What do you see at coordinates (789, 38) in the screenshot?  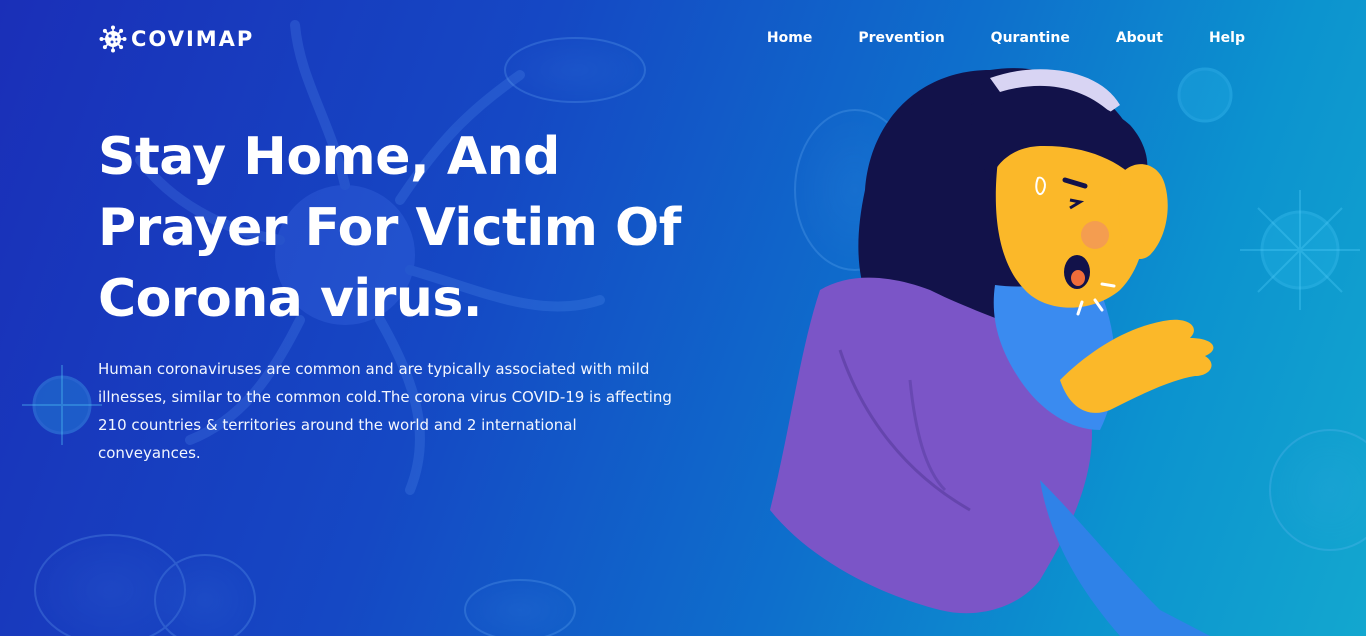 I see `nav-item-home: Home` at bounding box center [789, 38].